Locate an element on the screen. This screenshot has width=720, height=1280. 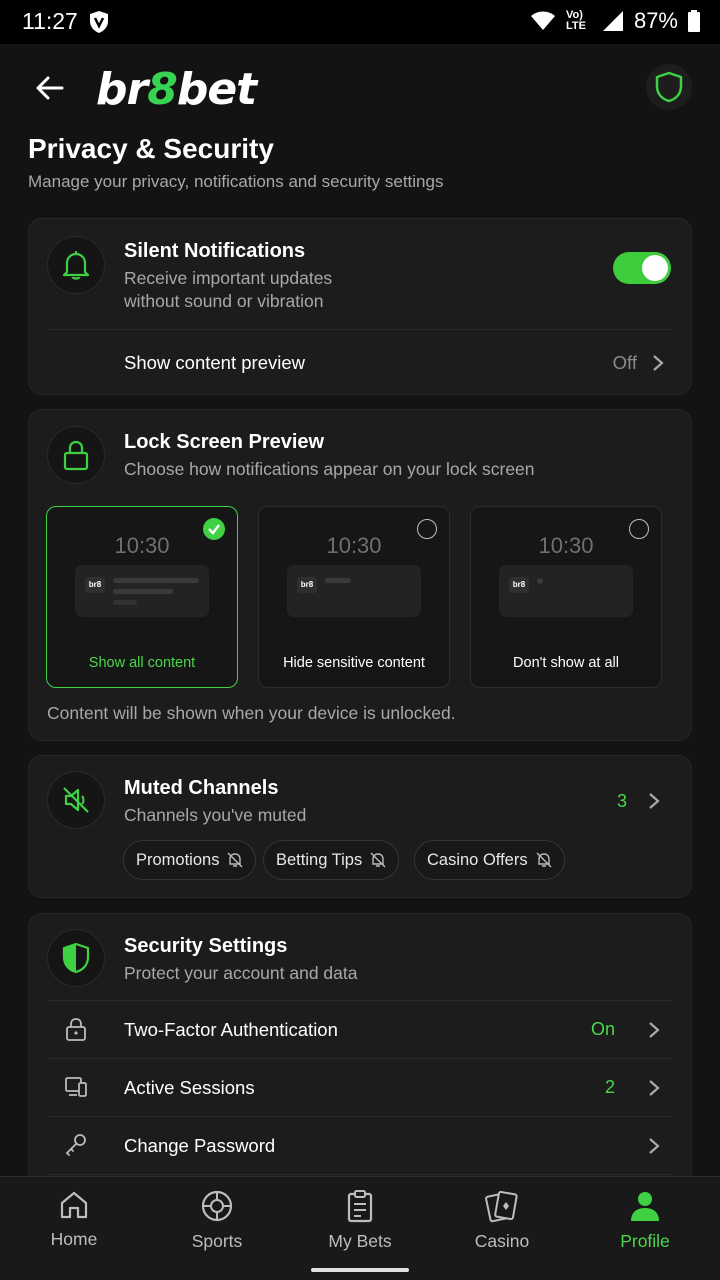
nav-label: My Bets is located at coordinates (360, 1241).